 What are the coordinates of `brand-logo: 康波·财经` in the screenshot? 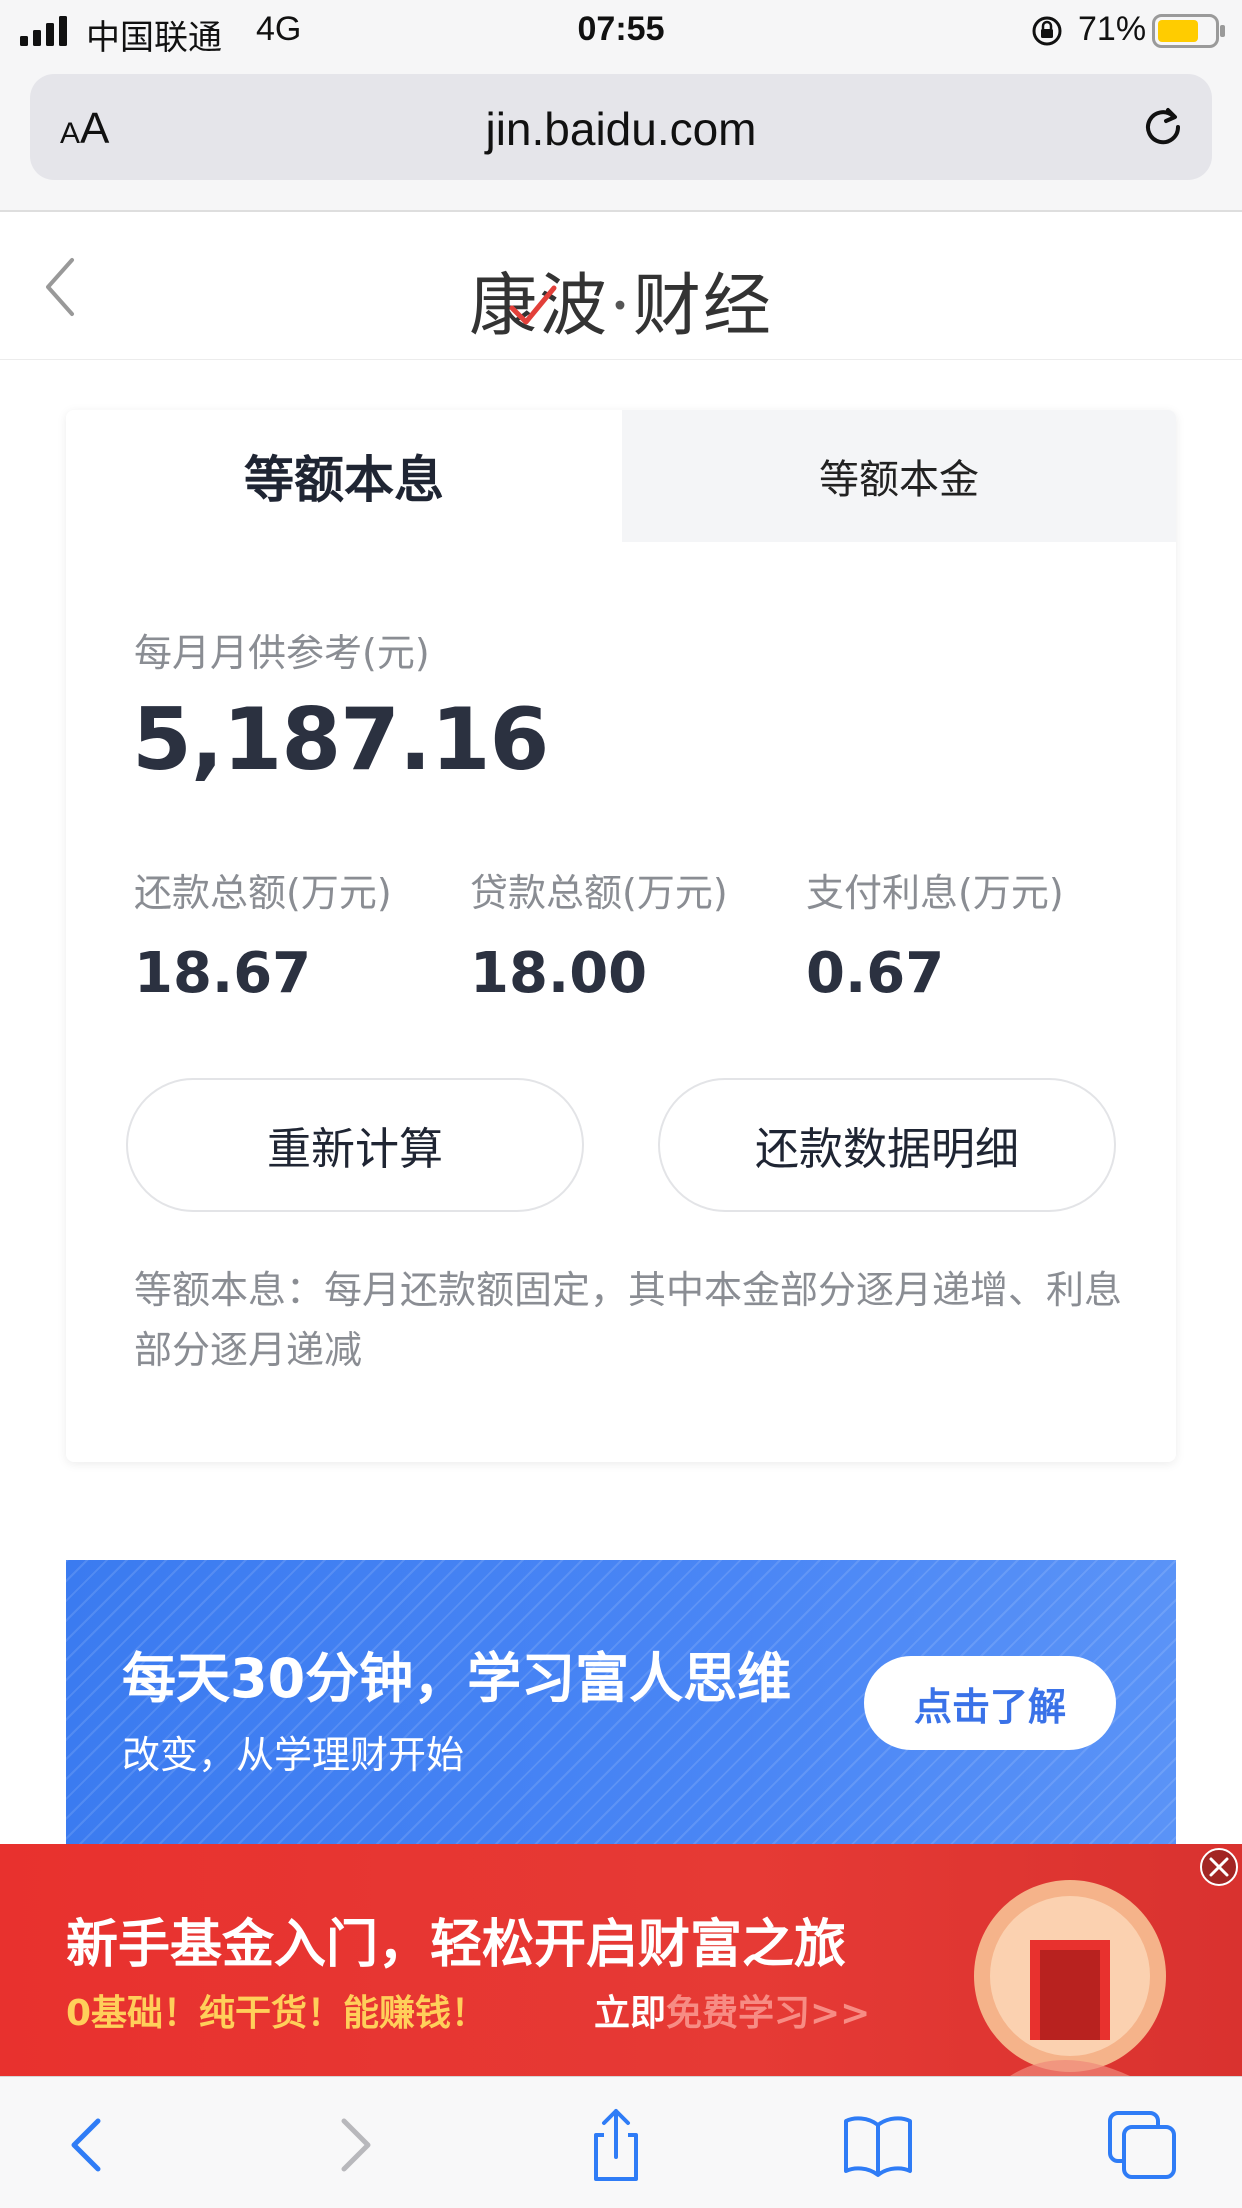 It's located at (621, 306).